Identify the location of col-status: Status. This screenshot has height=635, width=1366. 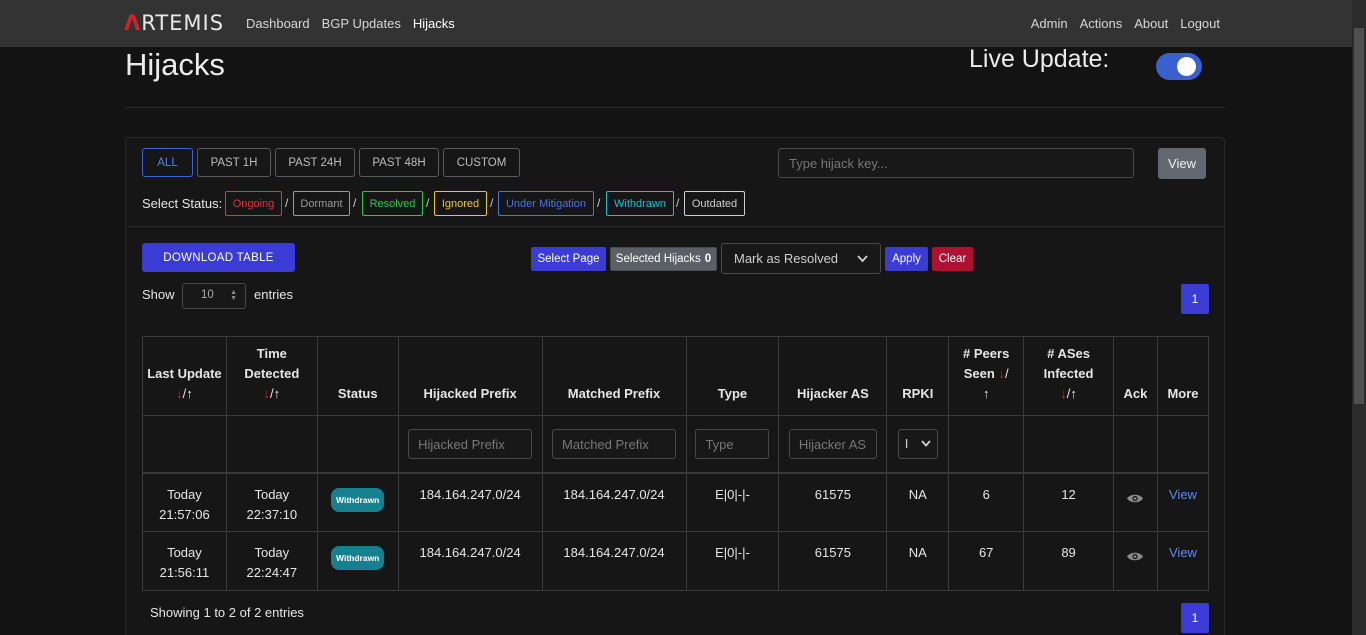
(357, 376).